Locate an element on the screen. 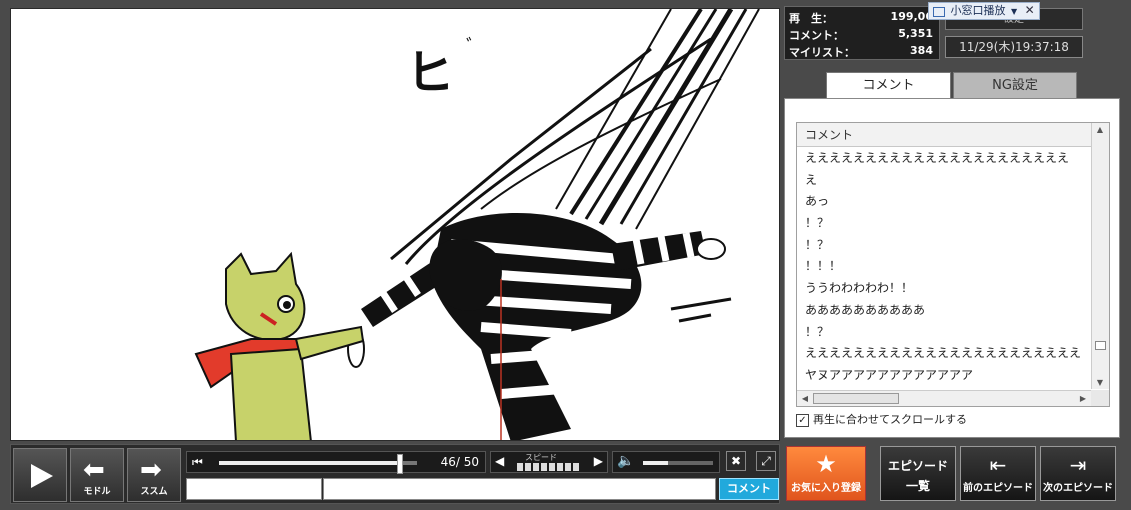 This screenshot has height=510, width=1131. add-favorite-button: ★ お気に入り登録 is located at coordinates (826, 473).